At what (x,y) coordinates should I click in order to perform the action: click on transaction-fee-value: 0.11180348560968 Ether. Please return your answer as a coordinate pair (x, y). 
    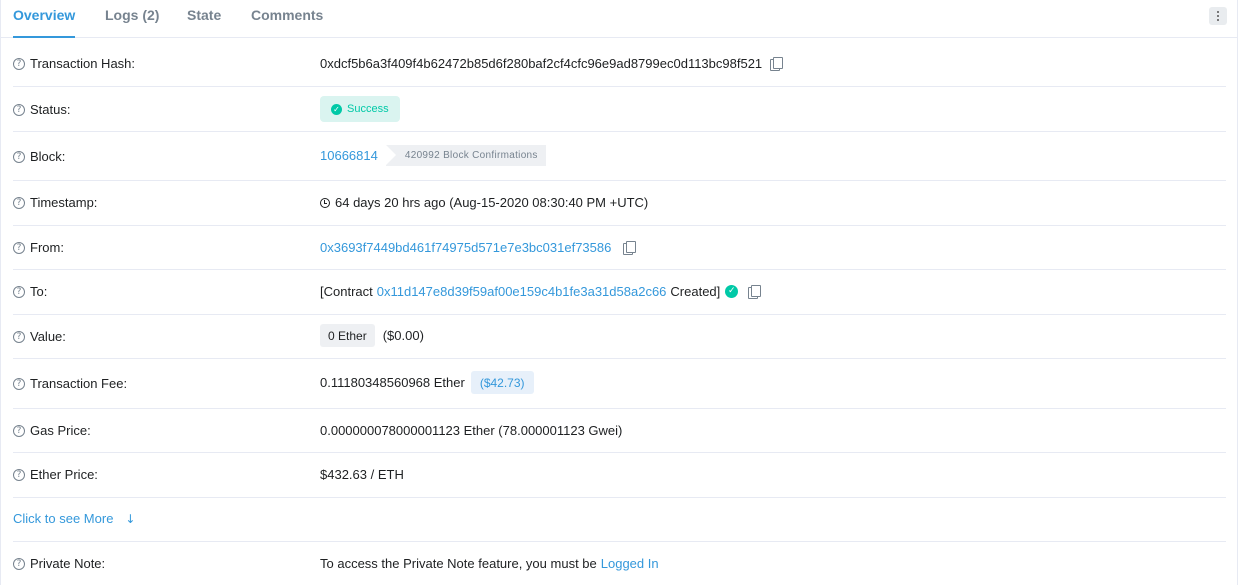
    Looking at the image, I should click on (392, 382).